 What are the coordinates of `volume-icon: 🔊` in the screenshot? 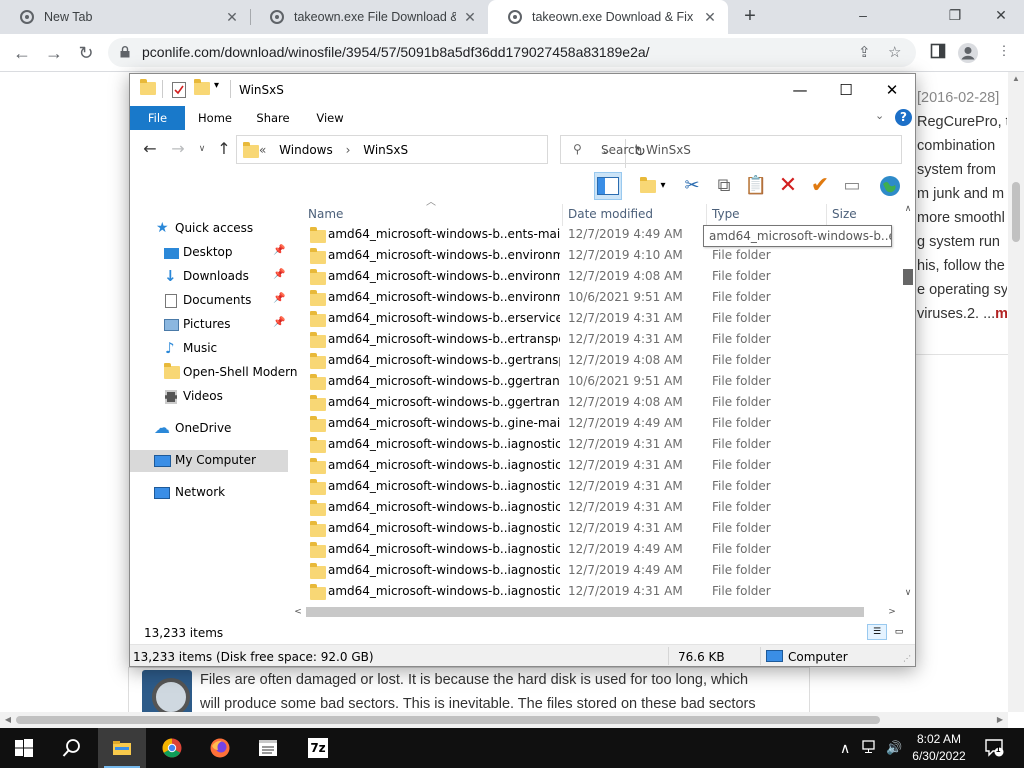 It's located at (894, 748).